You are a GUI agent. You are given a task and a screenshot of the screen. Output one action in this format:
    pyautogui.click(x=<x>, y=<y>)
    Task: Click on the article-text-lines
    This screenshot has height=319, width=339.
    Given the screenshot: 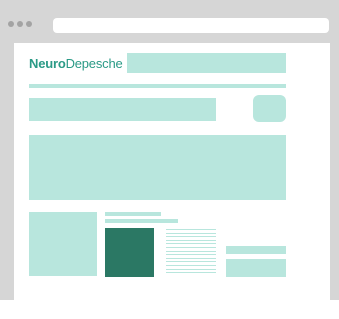 What is the action you would take?
    pyautogui.click(x=191, y=252)
    